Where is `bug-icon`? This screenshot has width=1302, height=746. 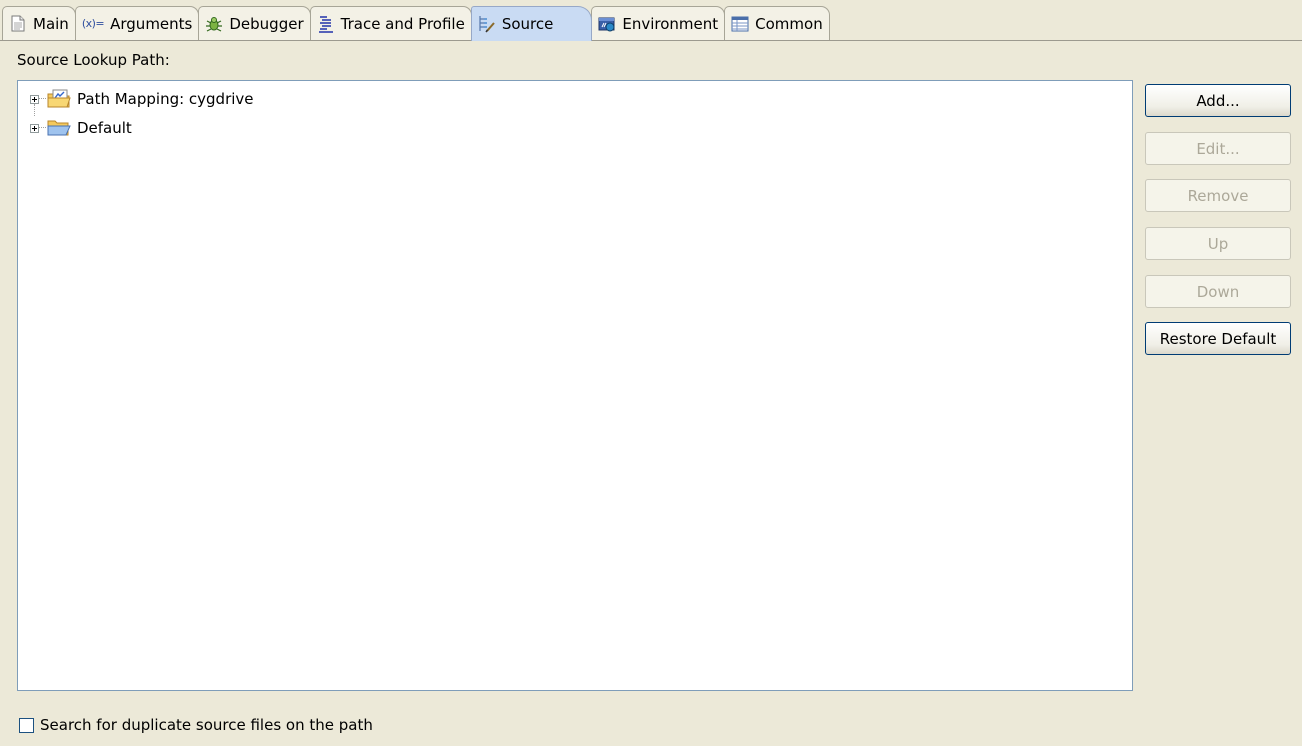 bug-icon is located at coordinates (214, 24).